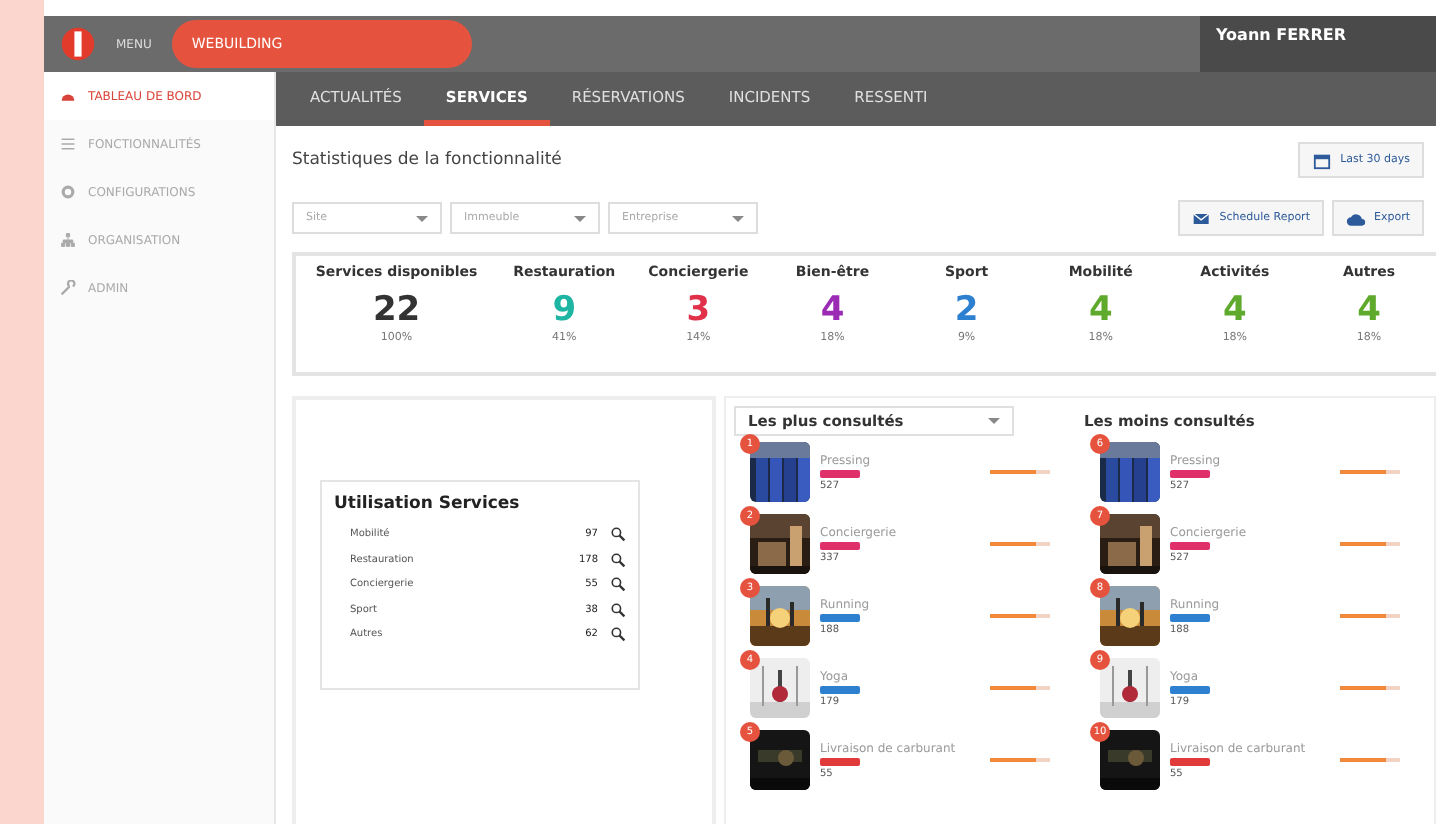 This screenshot has width=1436, height=824. I want to click on calendar-icon, so click(1322, 160).